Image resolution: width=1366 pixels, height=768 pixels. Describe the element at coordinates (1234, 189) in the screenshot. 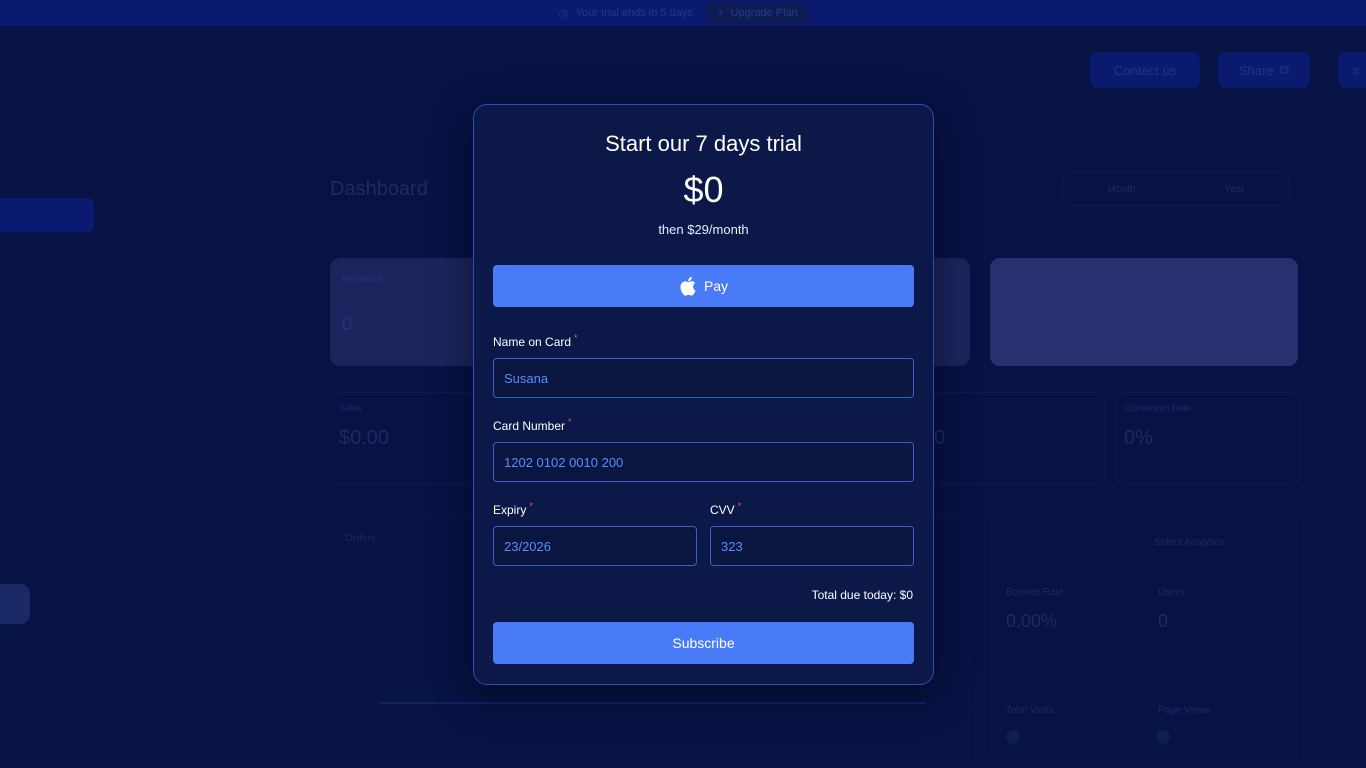

I see `period-year: Year` at that location.